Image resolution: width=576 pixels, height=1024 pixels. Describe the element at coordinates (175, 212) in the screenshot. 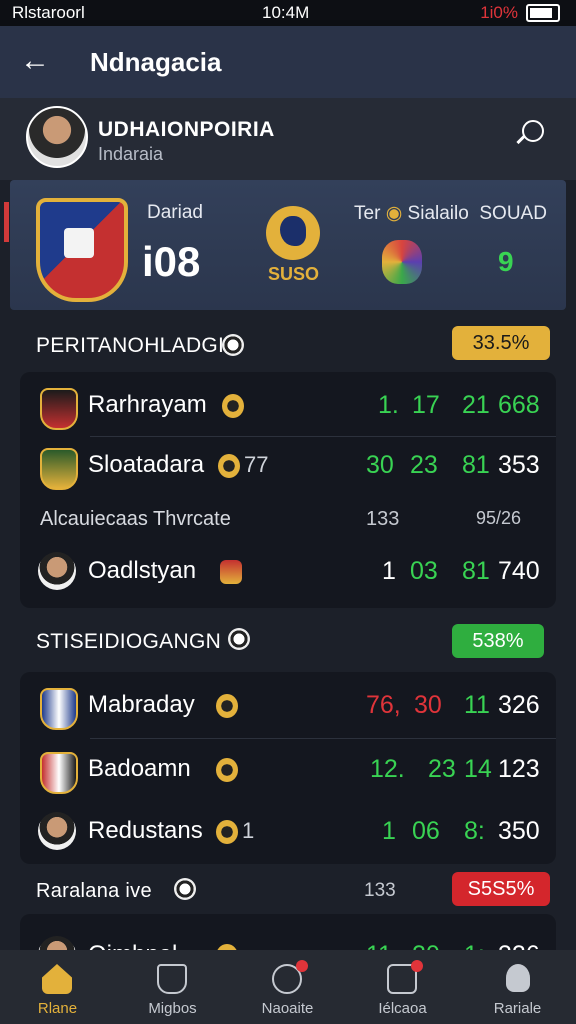

I see `match-left-label: Dariad` at that location.